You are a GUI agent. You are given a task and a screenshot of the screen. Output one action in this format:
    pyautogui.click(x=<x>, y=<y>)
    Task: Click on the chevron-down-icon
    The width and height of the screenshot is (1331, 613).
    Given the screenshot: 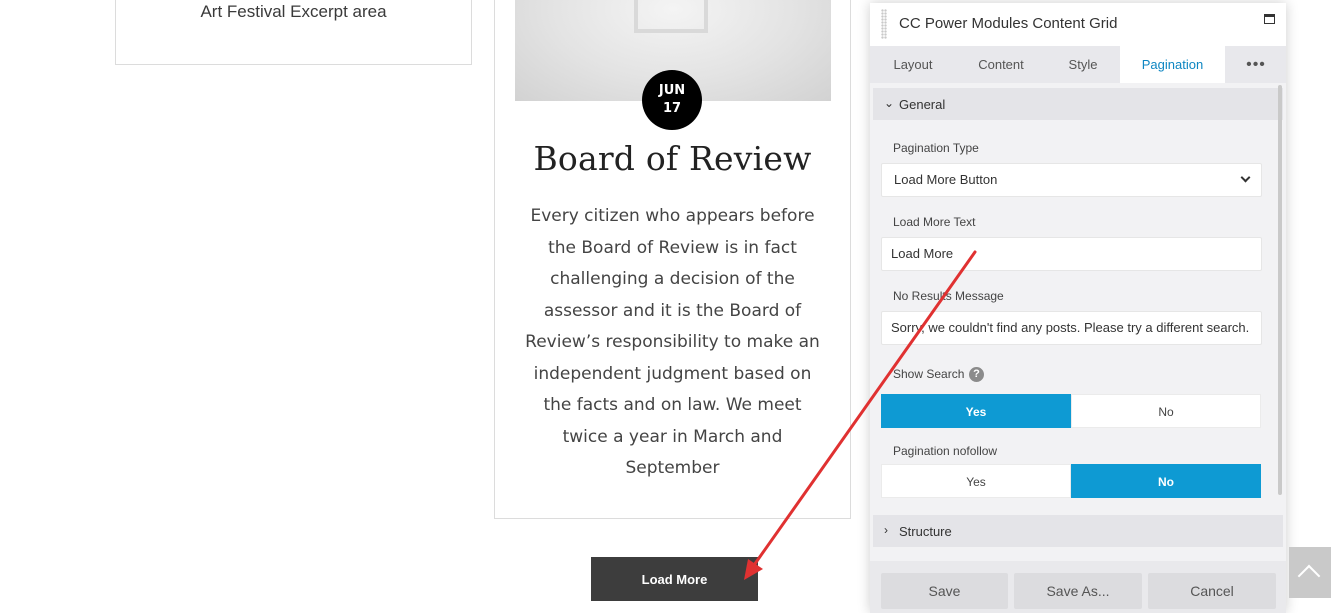 What is the action you would take?
    pyautogui.click(x=1245, y=177)
    